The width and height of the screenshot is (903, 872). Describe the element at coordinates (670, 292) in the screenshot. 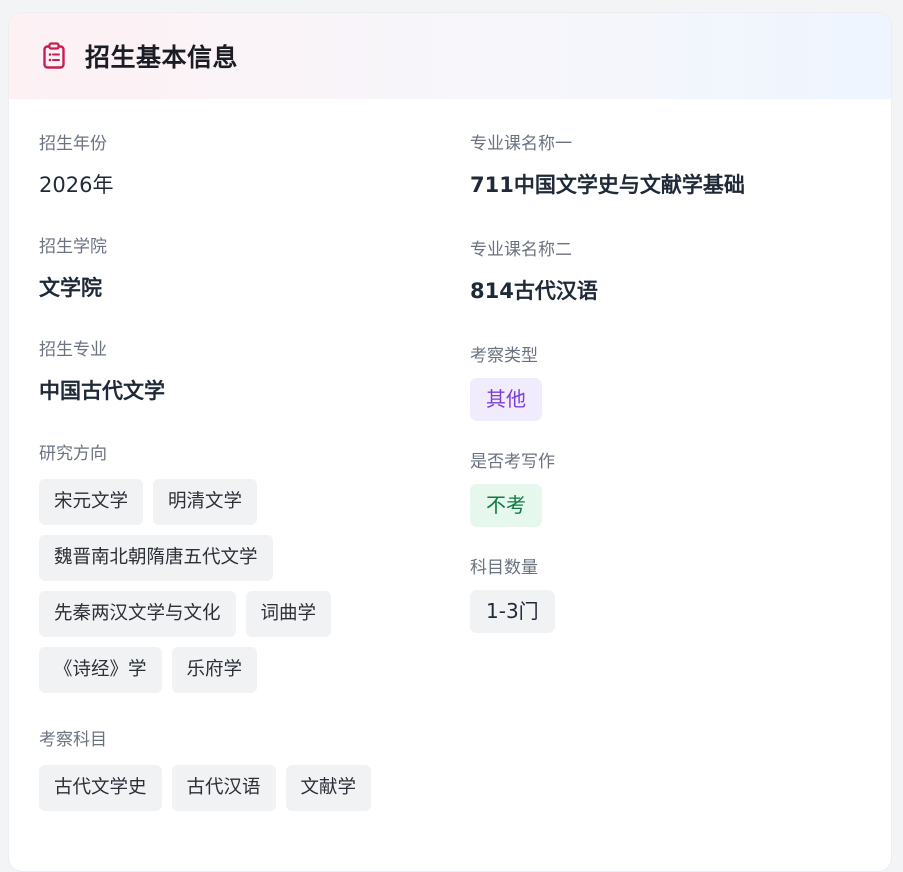

I see `course2-field: 专业课名称二 814古代汉语` at that location.